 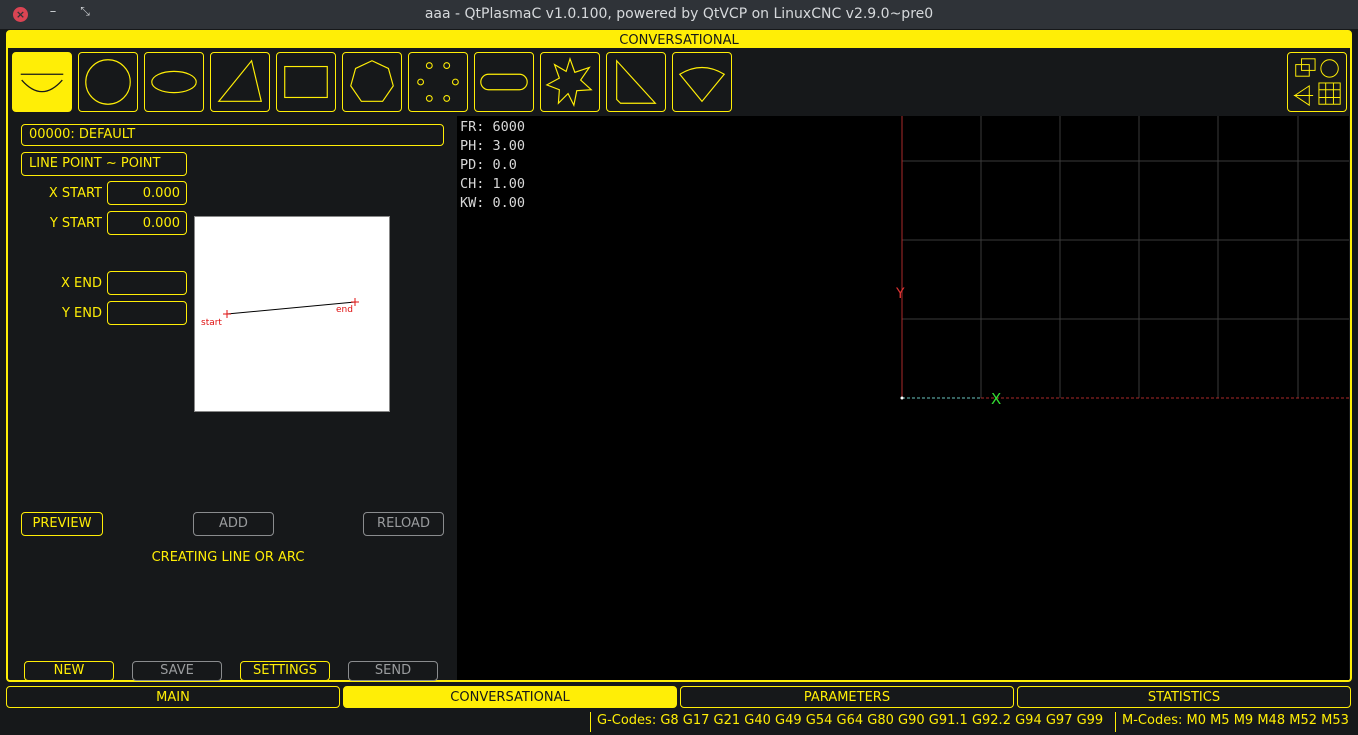 What do you see at coordinates (177, 671) in the screenshot?
I see `save-button: SAVE` at bounding box center [177, 671].